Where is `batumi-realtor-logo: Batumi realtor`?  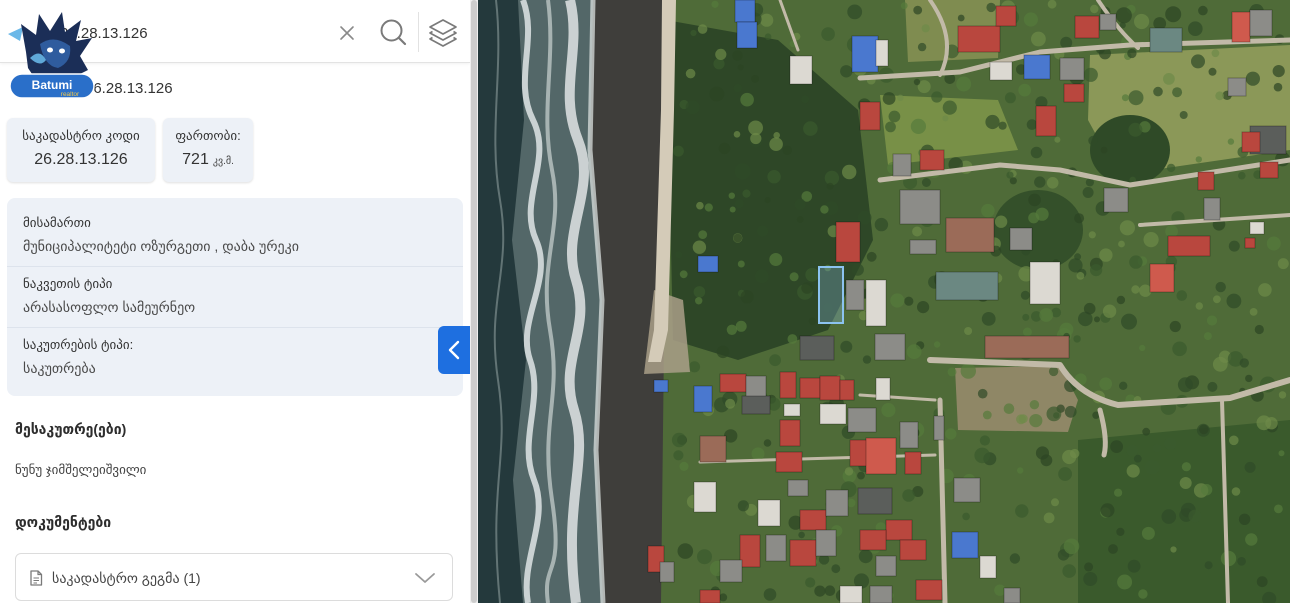 batumi-realtor-logo: Batumi realtor is located at coordinates (51, 55).